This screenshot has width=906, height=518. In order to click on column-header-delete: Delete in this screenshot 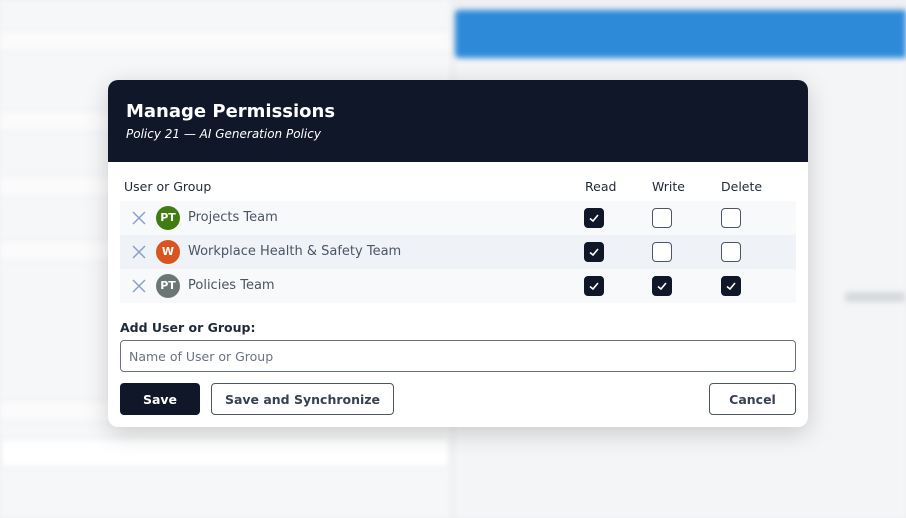, I will do `click(742, 186)`.